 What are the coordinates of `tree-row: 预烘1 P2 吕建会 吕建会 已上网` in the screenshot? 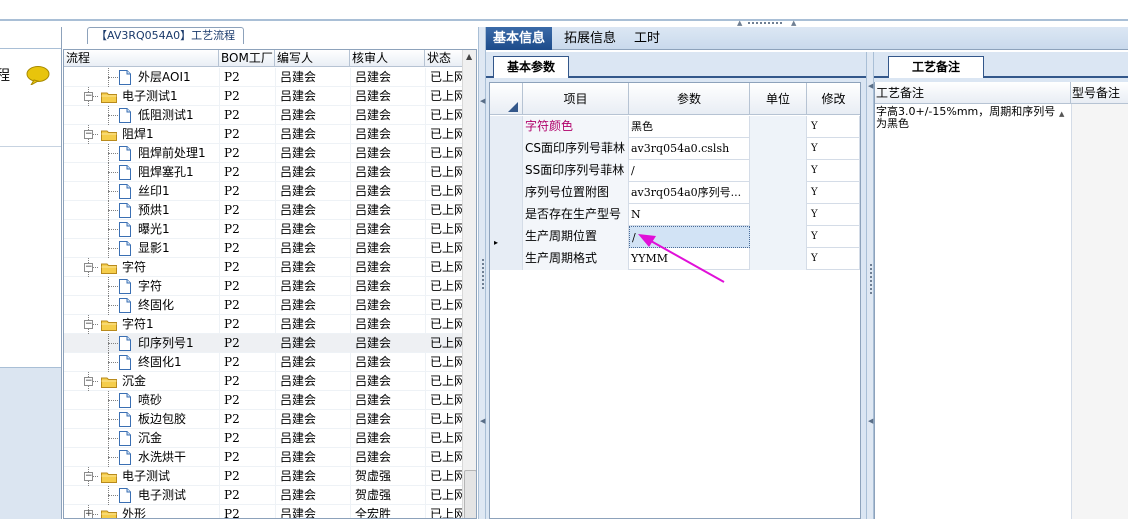 It's located at (264, 210).